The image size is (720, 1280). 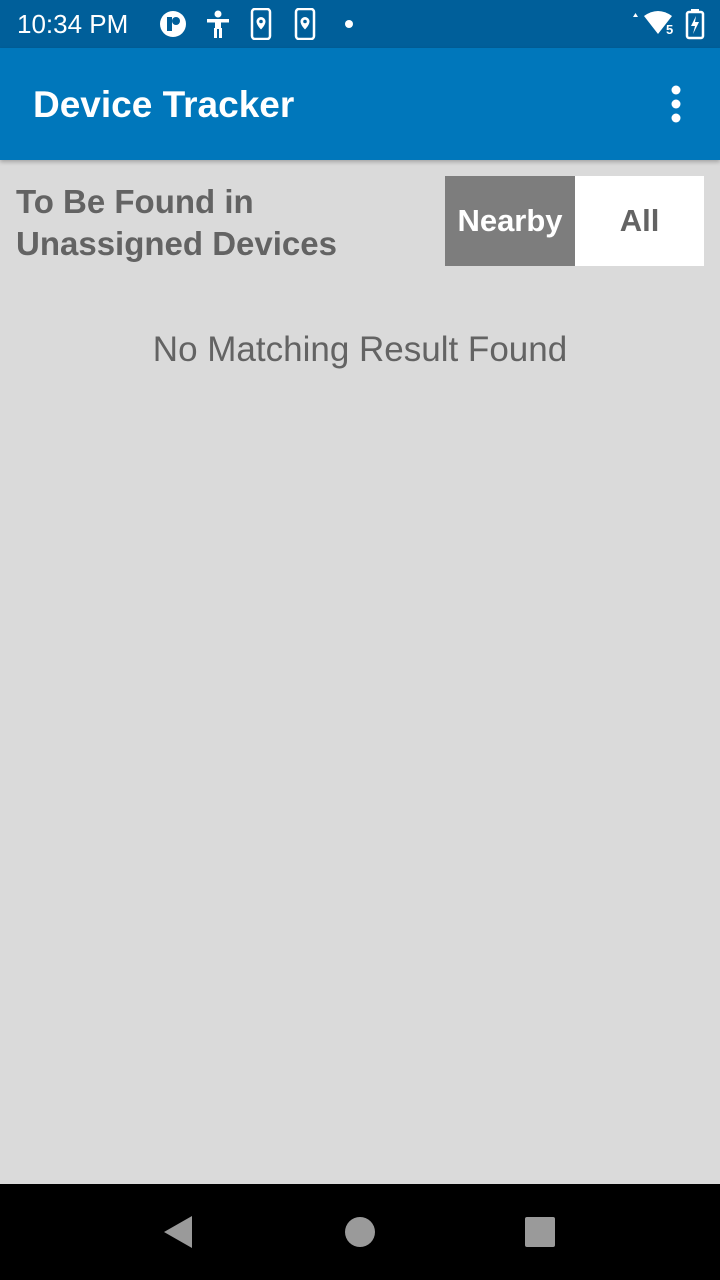 I want to click on back-button, so click(x=178, y=1232).